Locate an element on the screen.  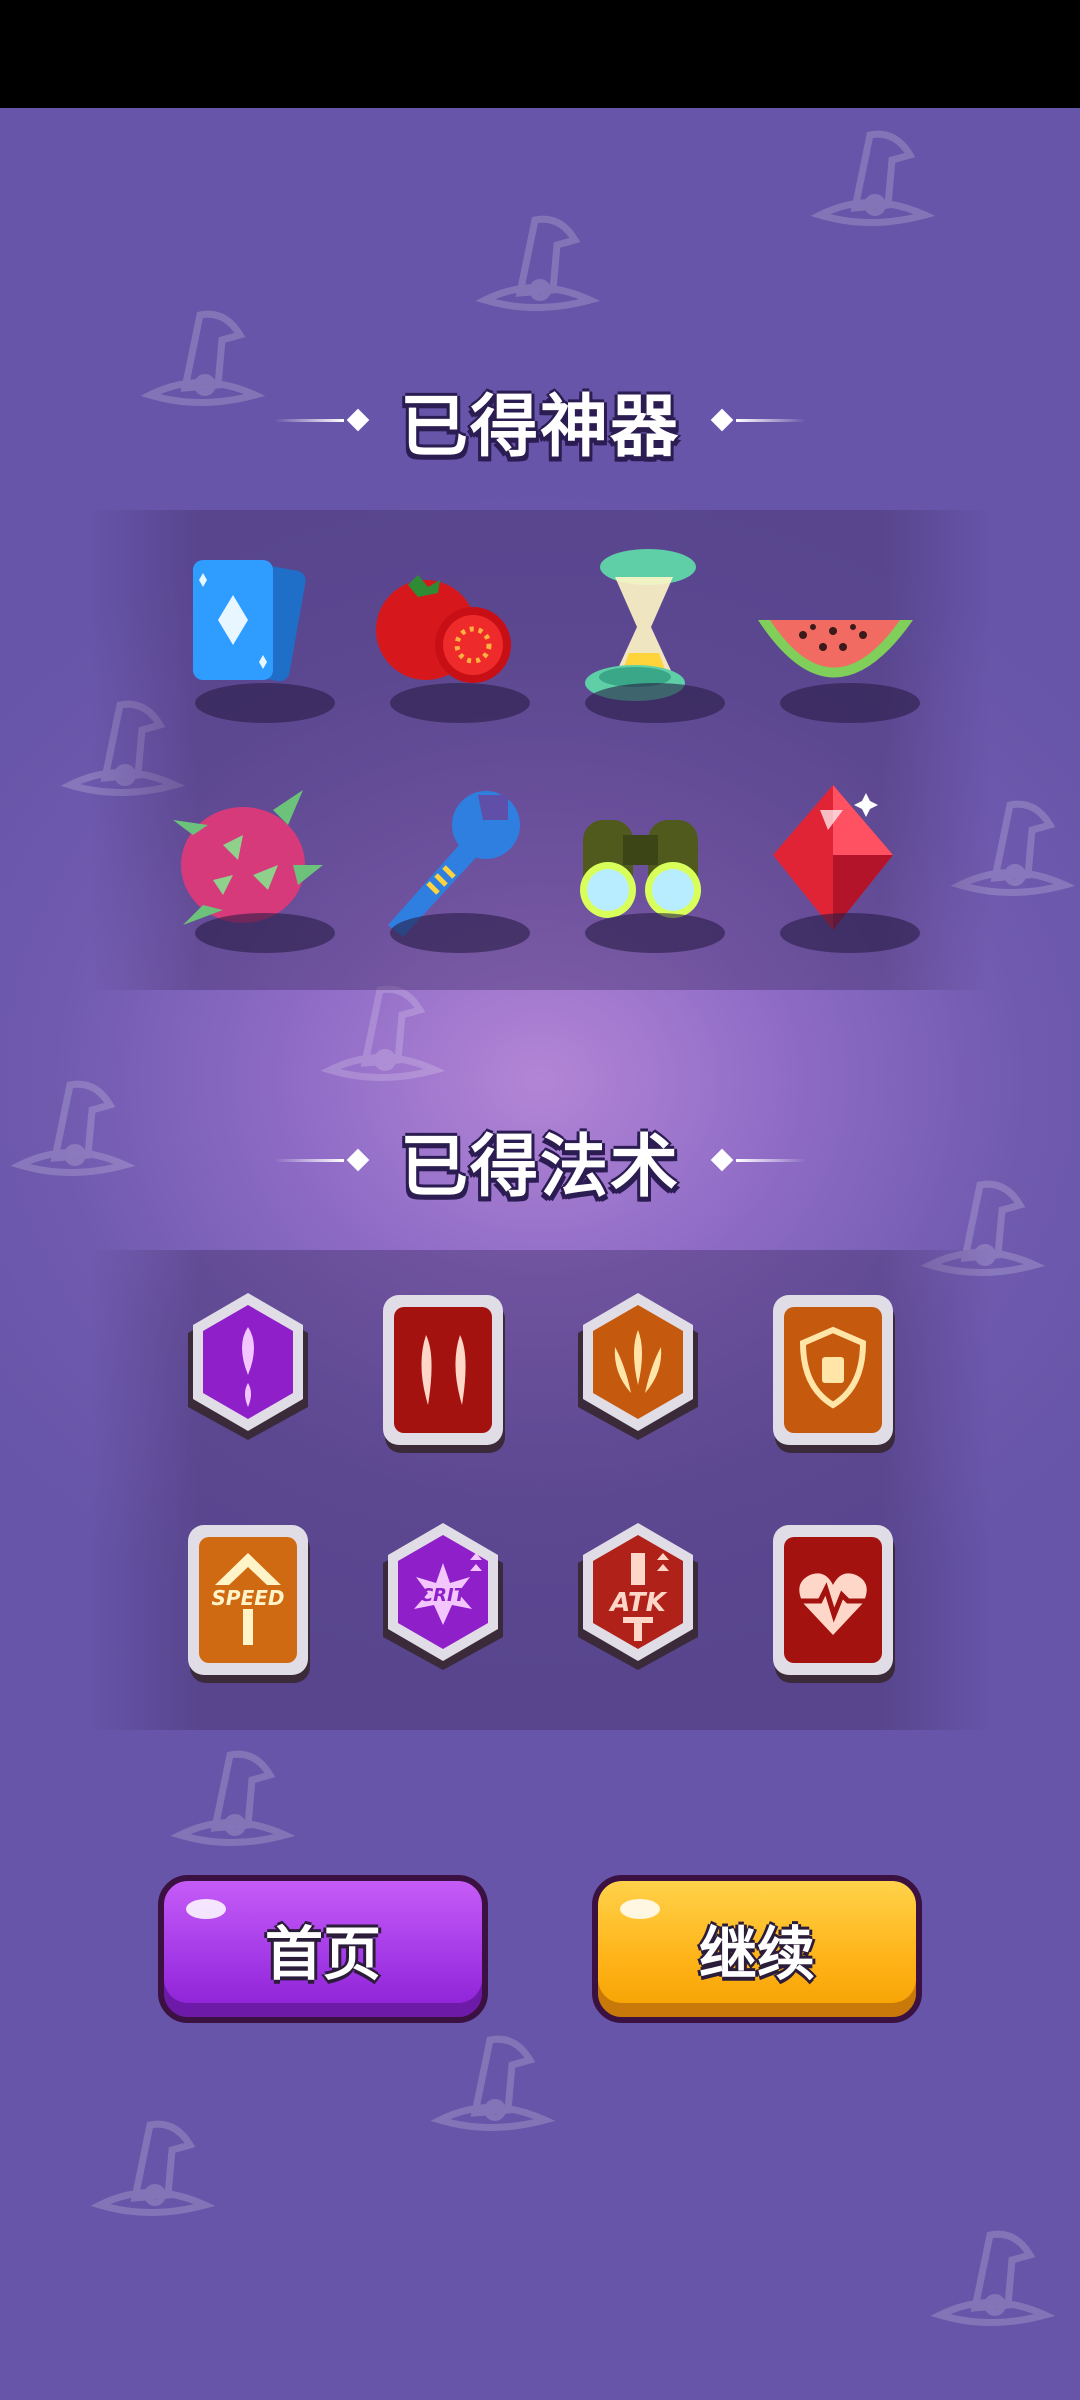
speed-up-spell-icon: SPEED is located at coordinates (248, 1604).